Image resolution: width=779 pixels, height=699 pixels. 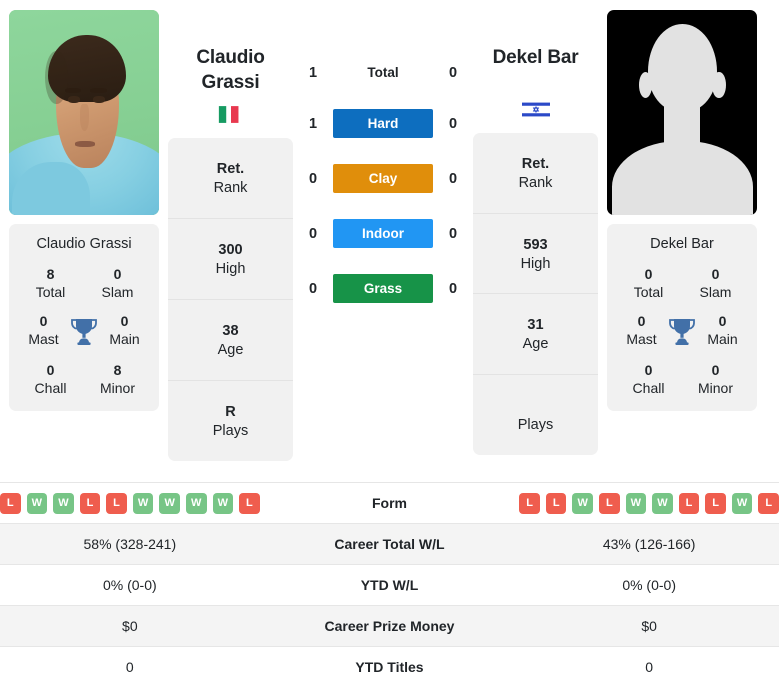 What do you see at coordinates (649, 585) in the screenshot?
I see `right-value: 0% (0-0)` at bounding box center [649, 585].